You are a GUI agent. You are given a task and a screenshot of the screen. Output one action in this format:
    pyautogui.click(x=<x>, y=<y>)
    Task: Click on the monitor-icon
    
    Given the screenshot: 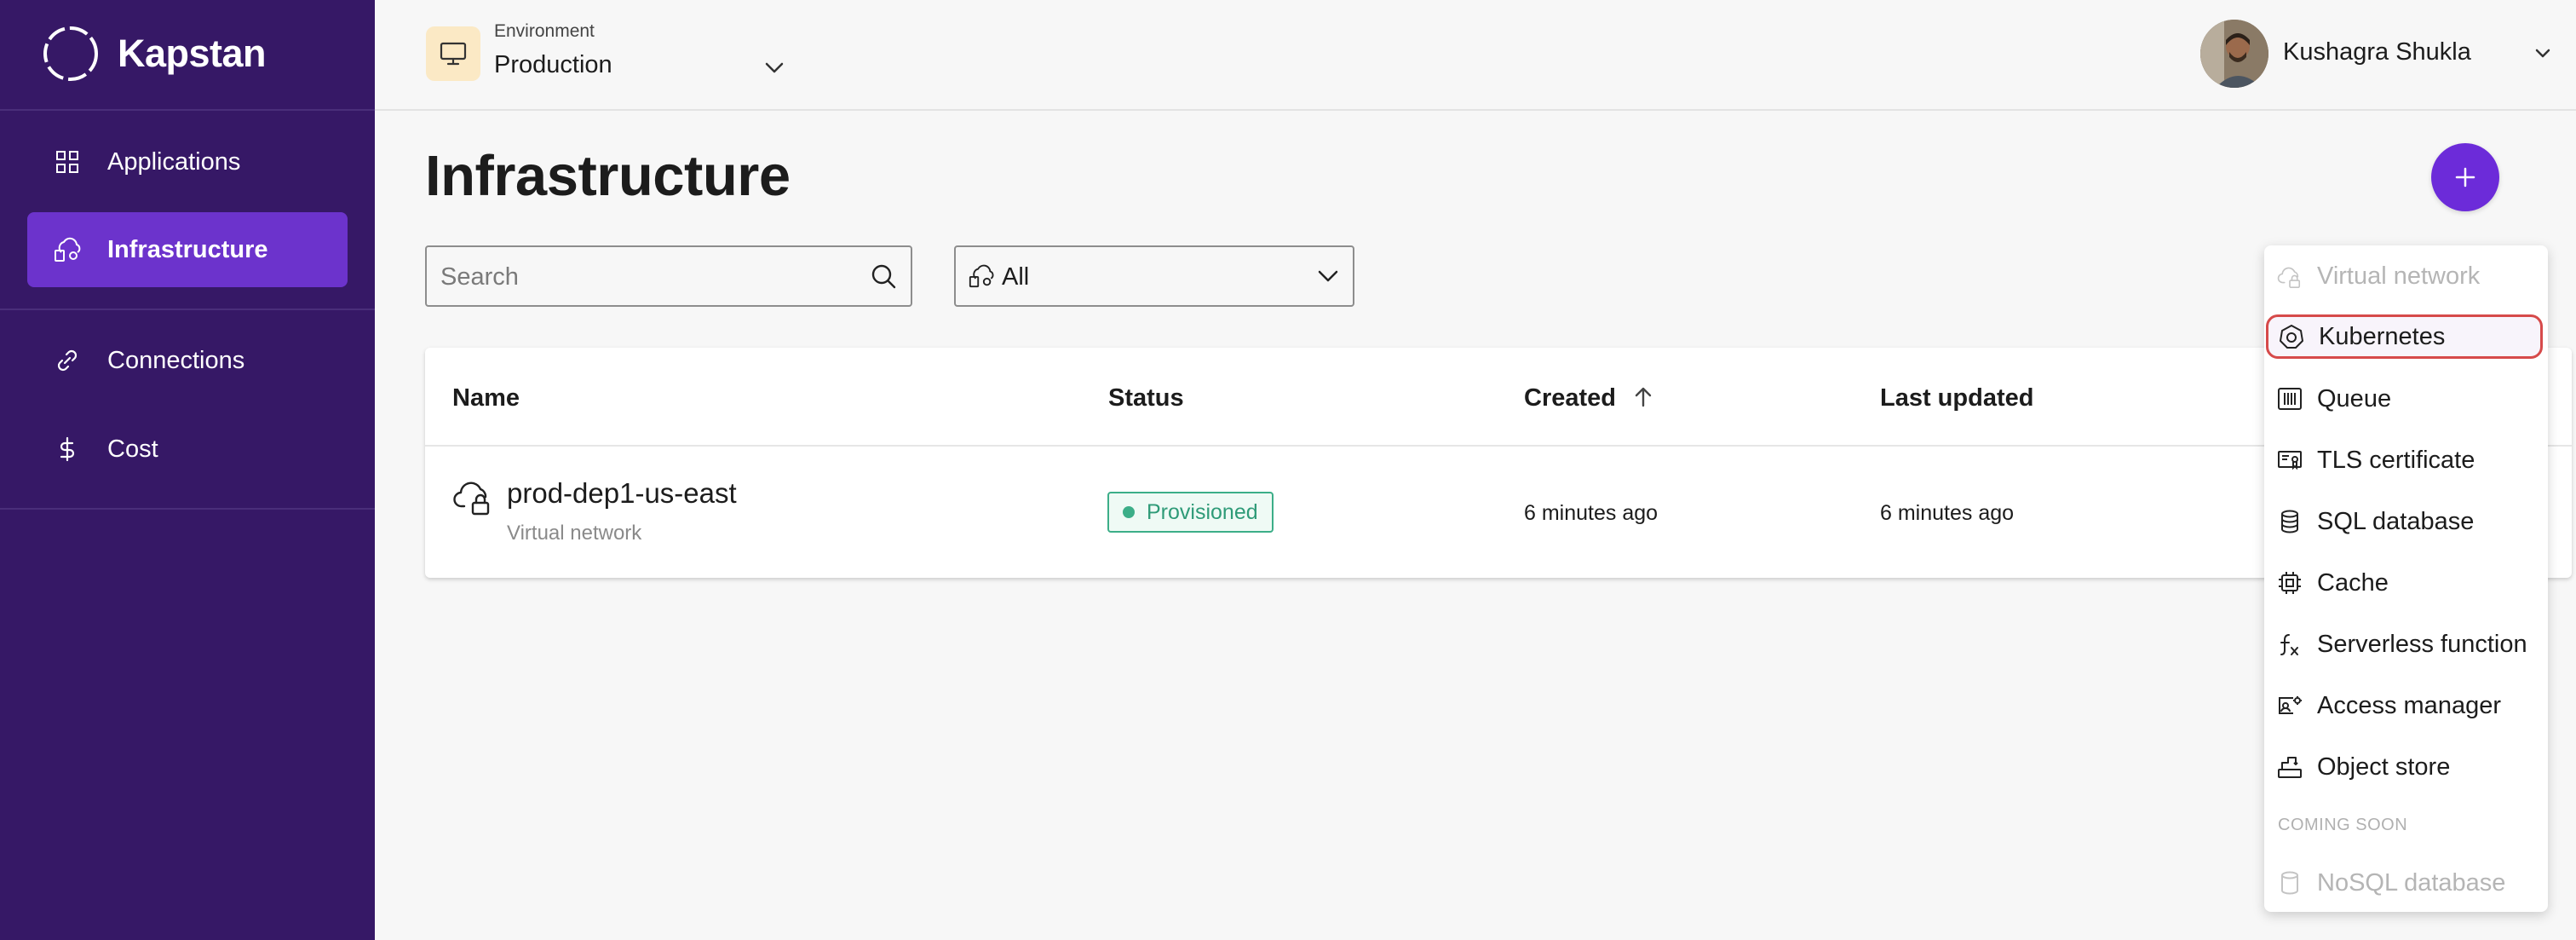 What is the action you would take?
    pyautogui.click(x=454, y=54)
    